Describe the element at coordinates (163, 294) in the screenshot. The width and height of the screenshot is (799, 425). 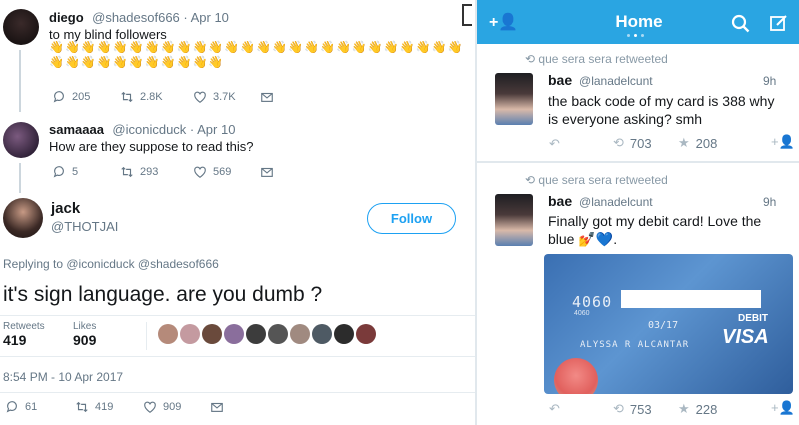
I see `tweet-text-large: it's sign language. are you dumb ?` at that location.